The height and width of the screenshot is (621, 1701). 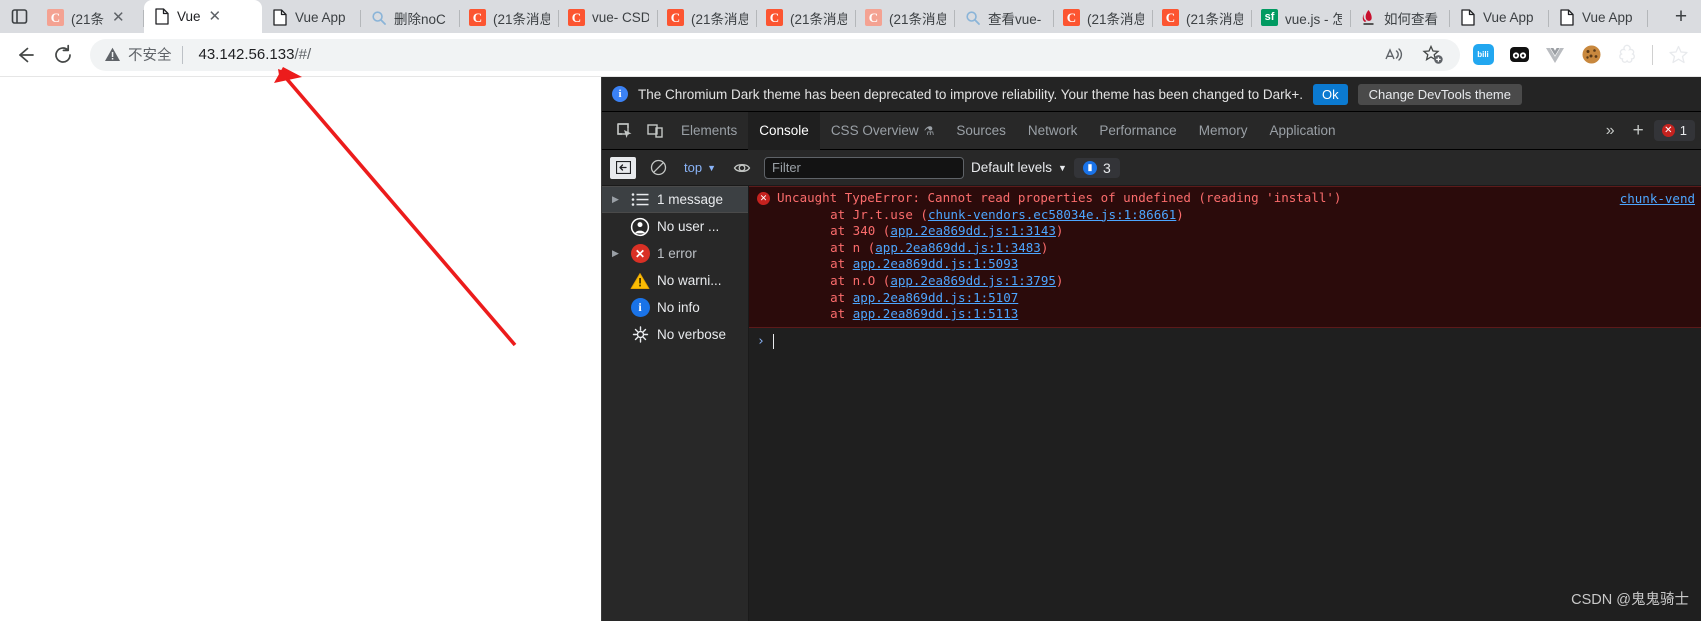 I want to click on extensions-puzzle-icon, so click(x=1627, y=55).